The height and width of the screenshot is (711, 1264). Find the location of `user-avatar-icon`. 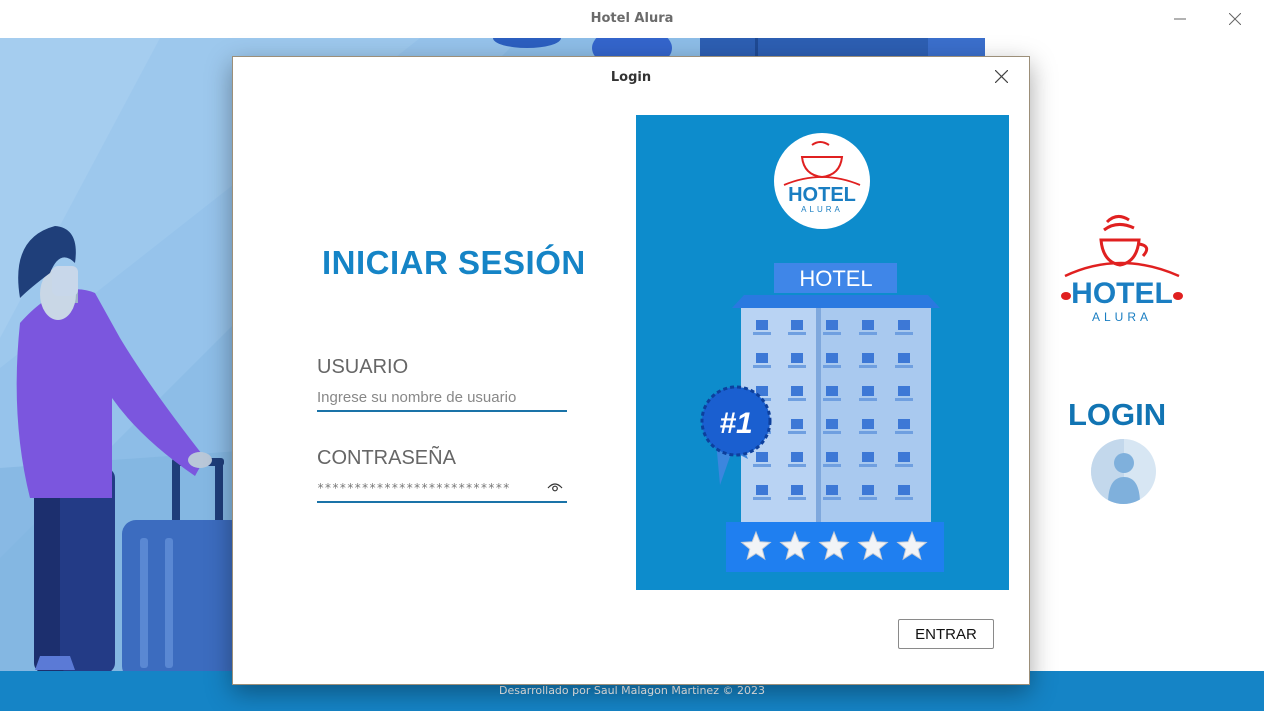

user-avatar-icon is located at coordinates (1123, 471).